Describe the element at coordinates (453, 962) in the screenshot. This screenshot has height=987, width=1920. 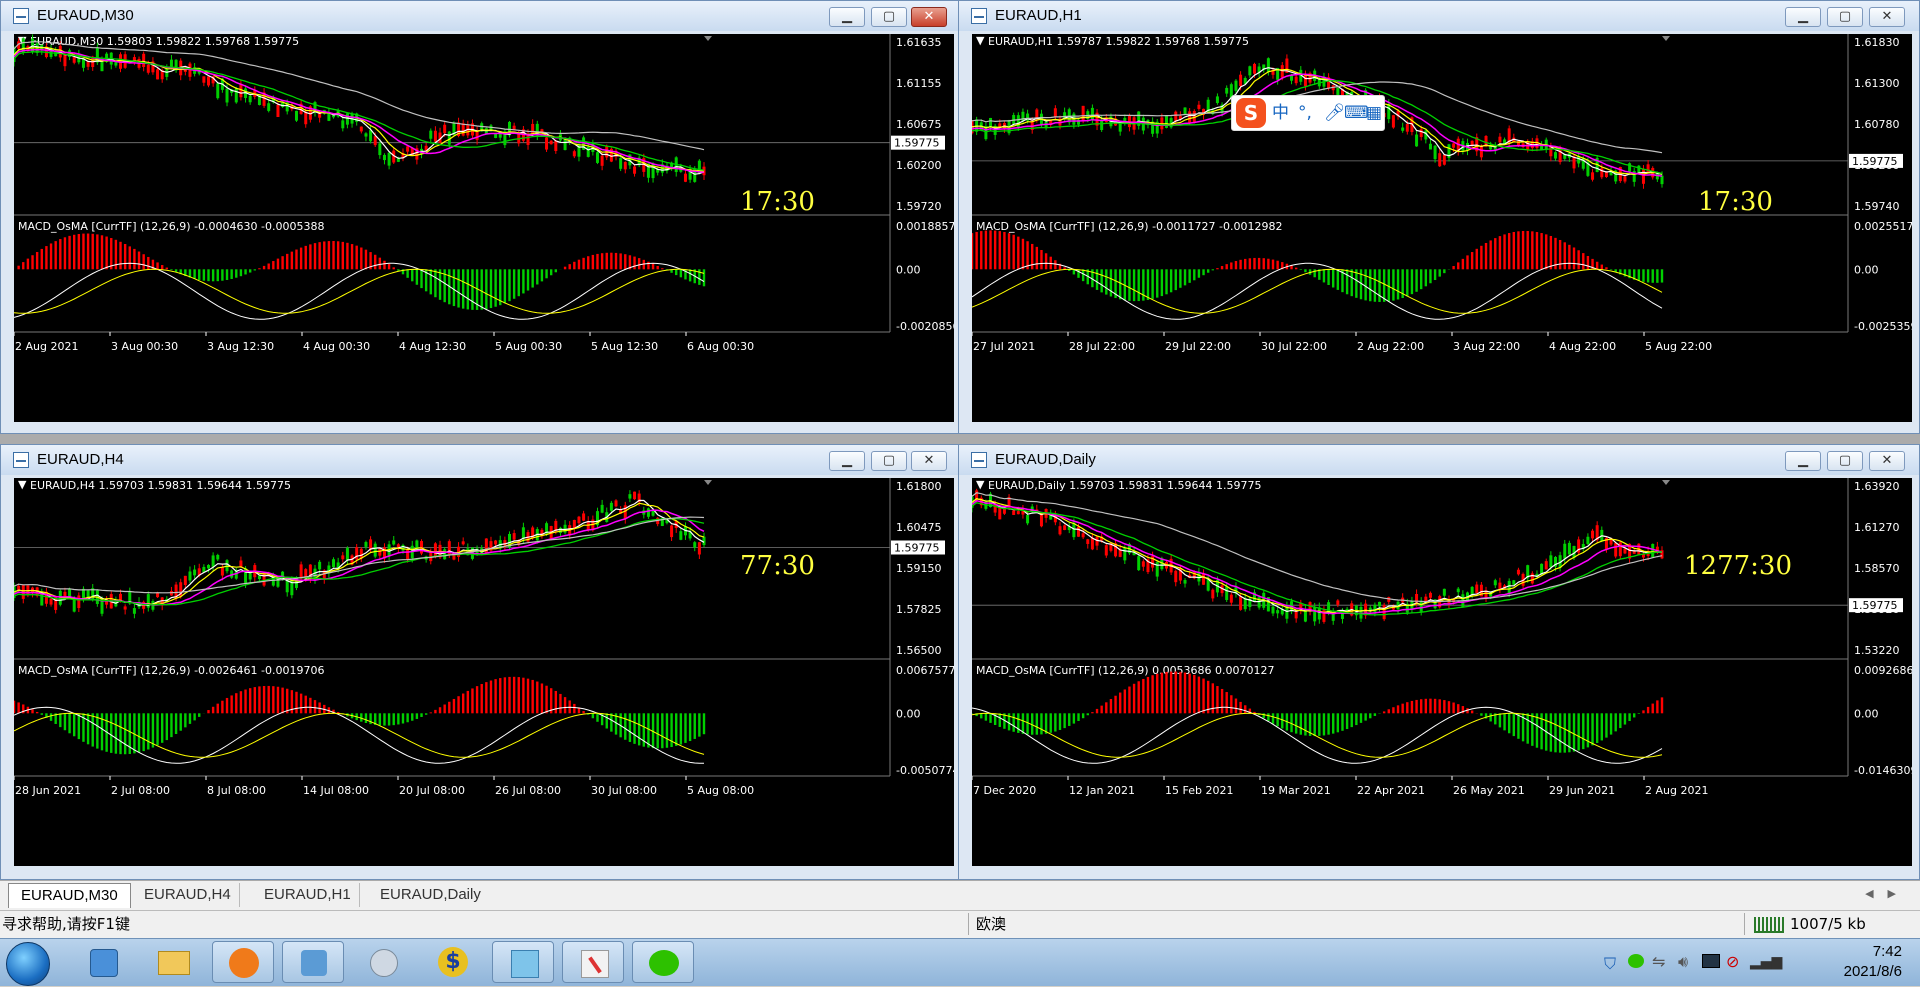
I see `taskbar-dollar-icon: $` at that location.